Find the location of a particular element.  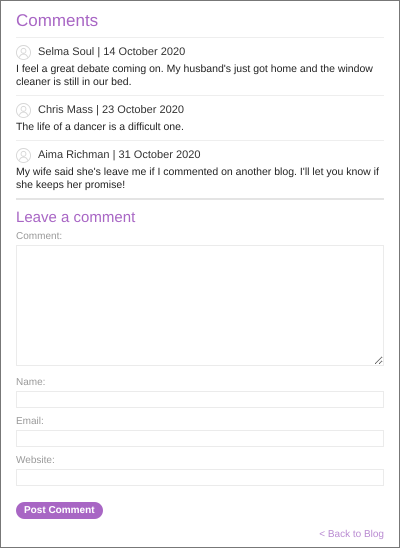

comment-text: My wife said she's leave me if I commented on another blog. I'll let you know if she keeps her promise! is located at coordinates (198, 179).